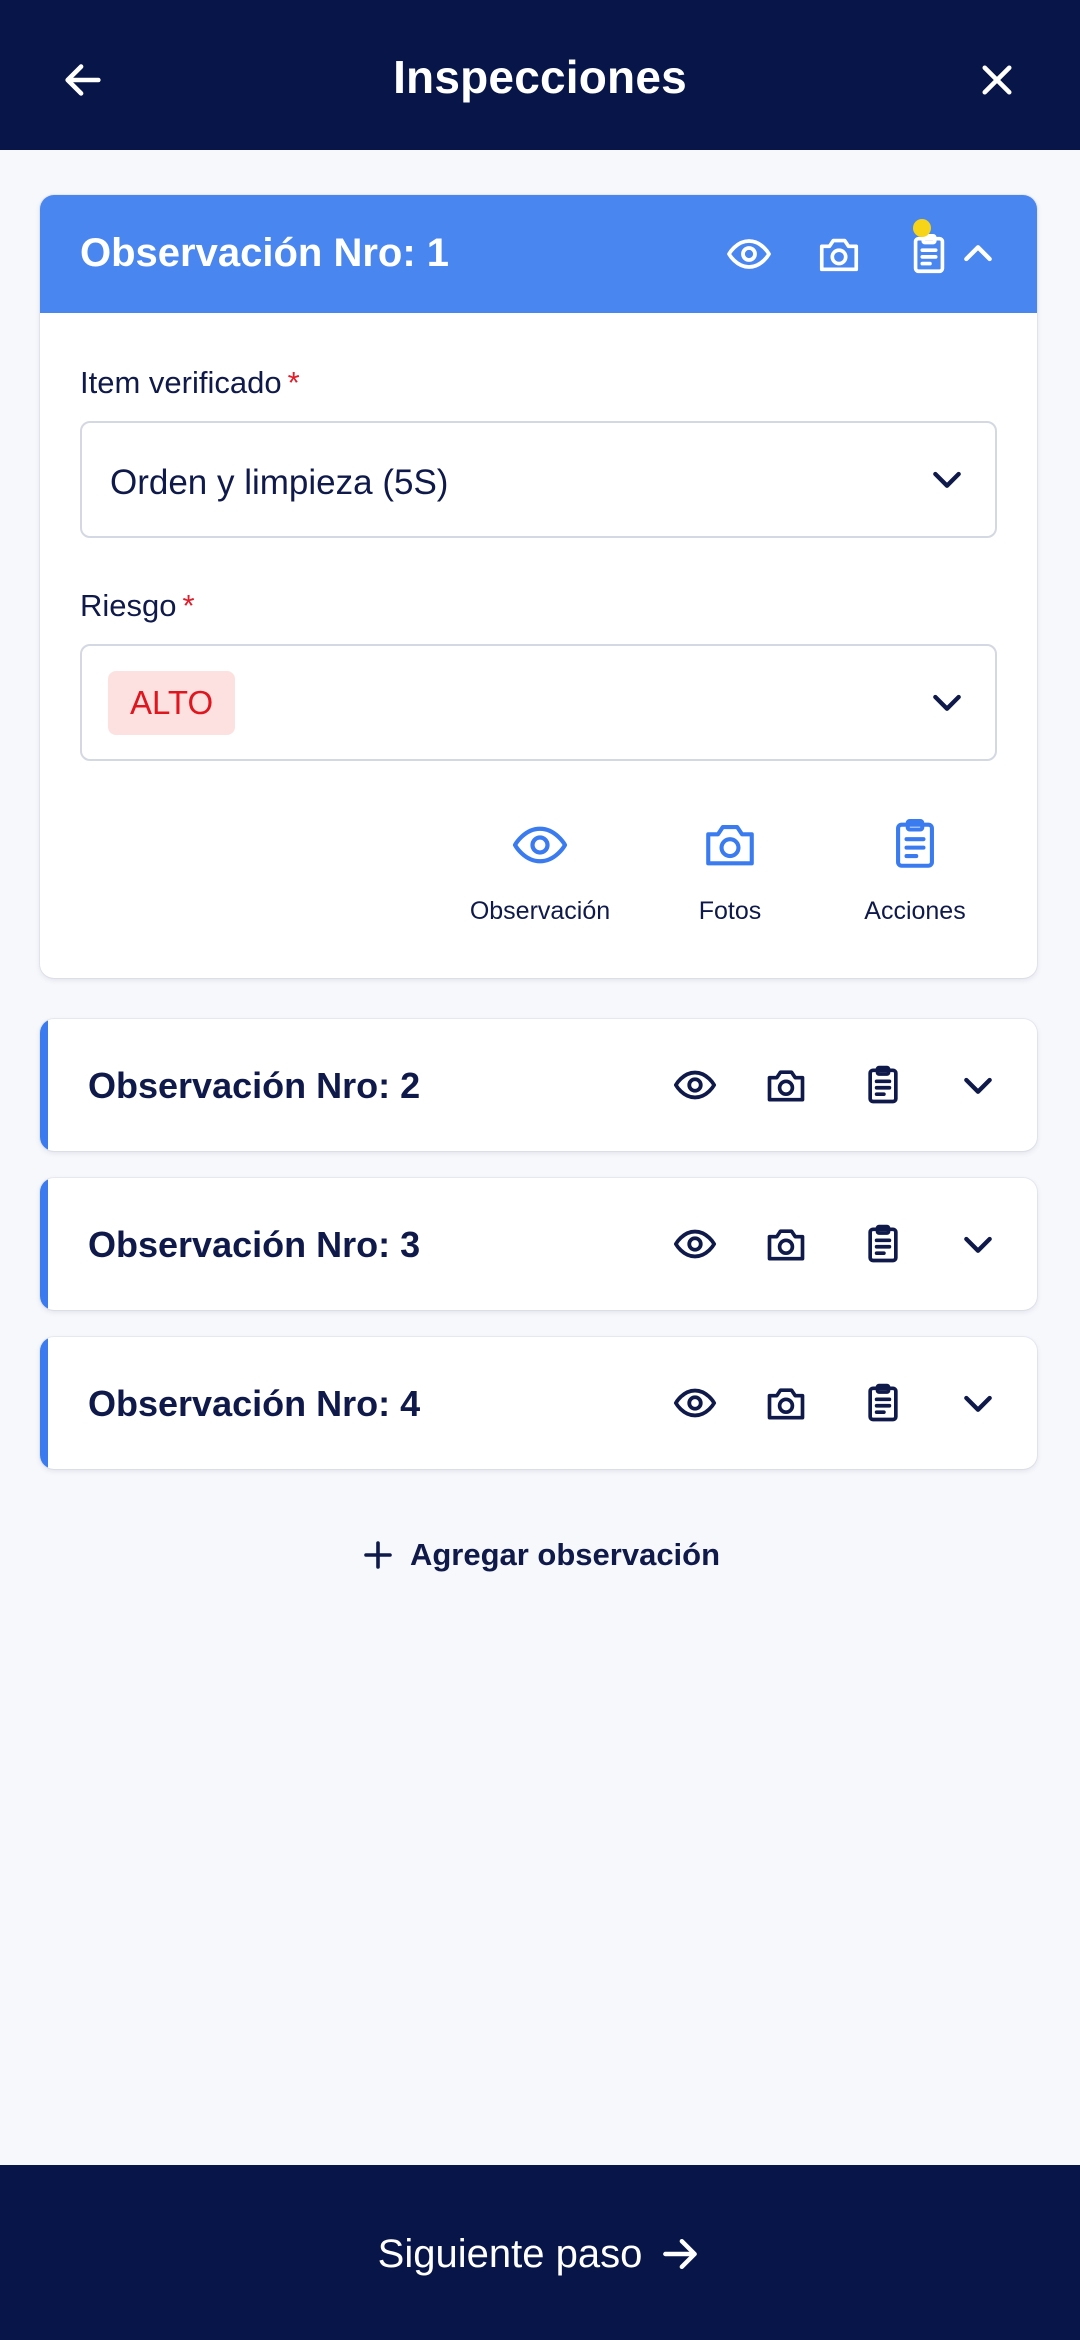 The image size is (1080, 2340). What do you see at coordinates (565, 1554) in the screenshot?
I see `add-observation-label: Agregar observación` at bounding box center [565, 1554].